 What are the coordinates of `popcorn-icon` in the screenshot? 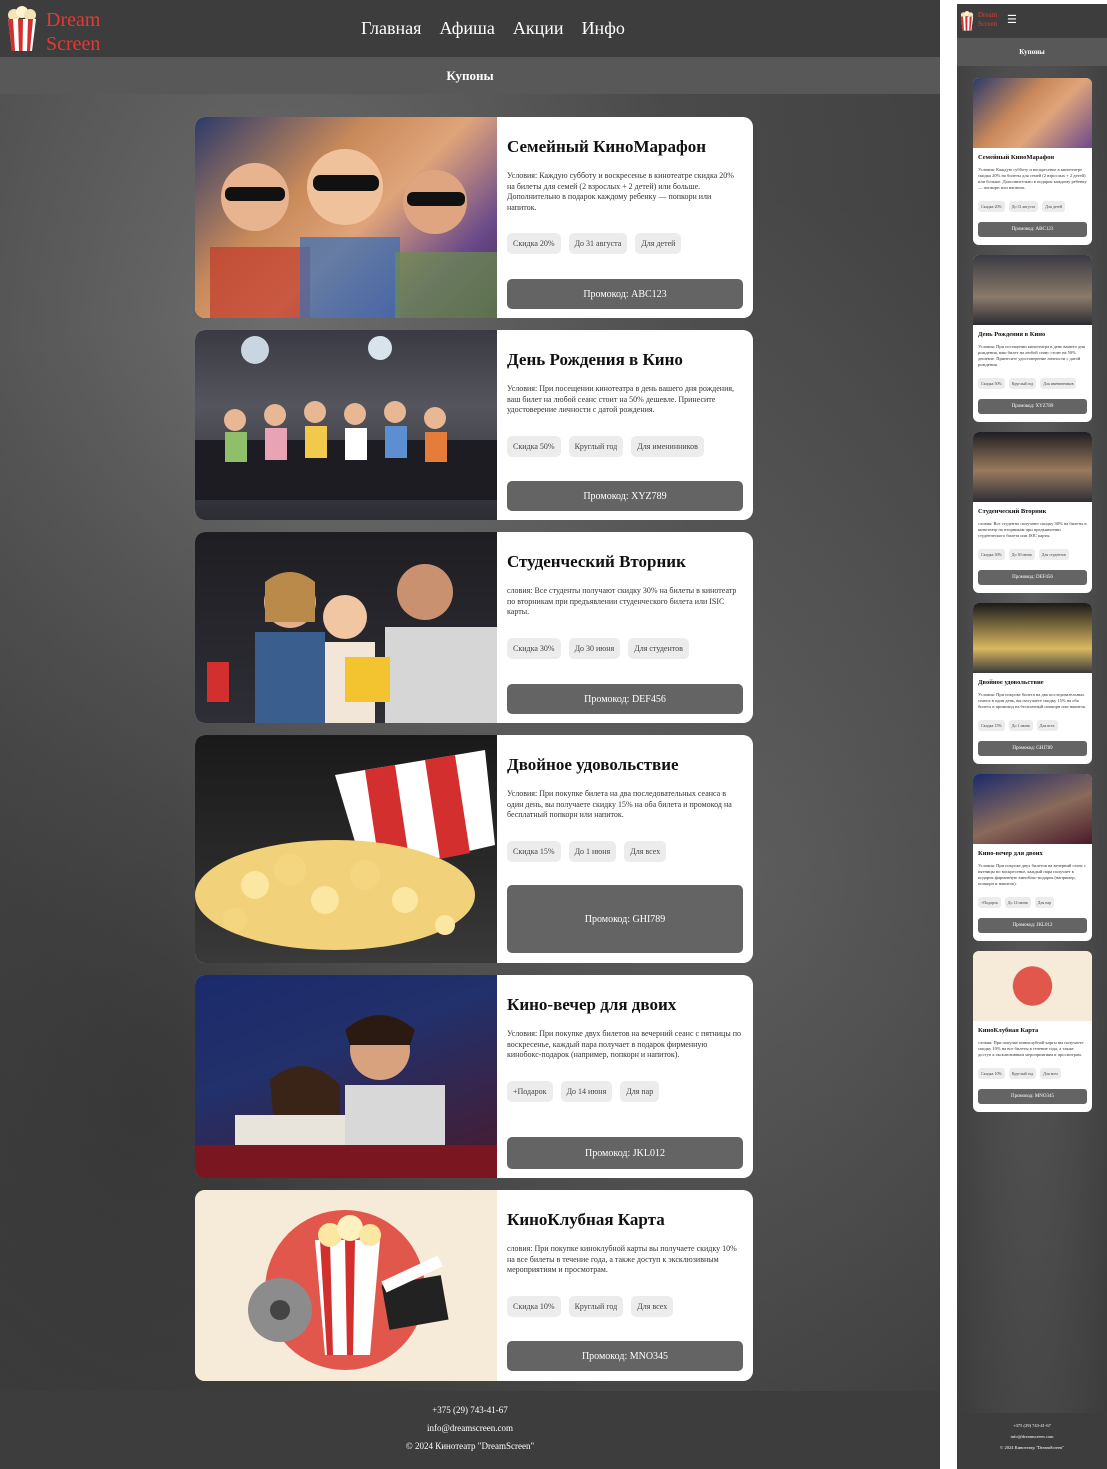 It's located at (967, 23).